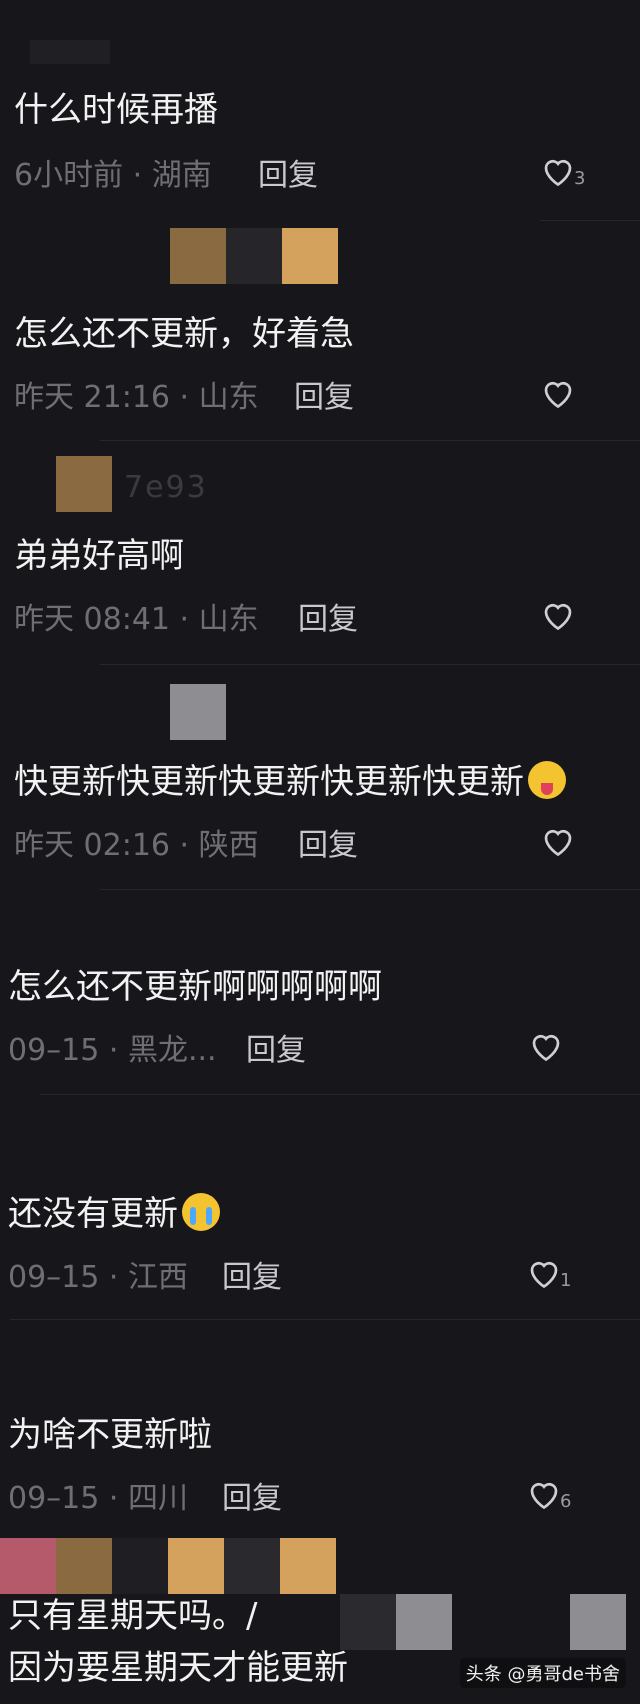  I want to click on comment-text-content: 还没有更新, so click(93, 1214).